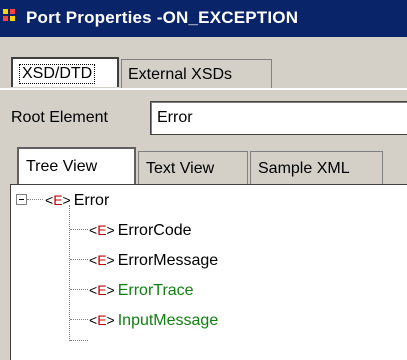  Describe the element at coordinates (57, 74) in the screenshot. I see `tab-label: XSD/DTD` at that location.